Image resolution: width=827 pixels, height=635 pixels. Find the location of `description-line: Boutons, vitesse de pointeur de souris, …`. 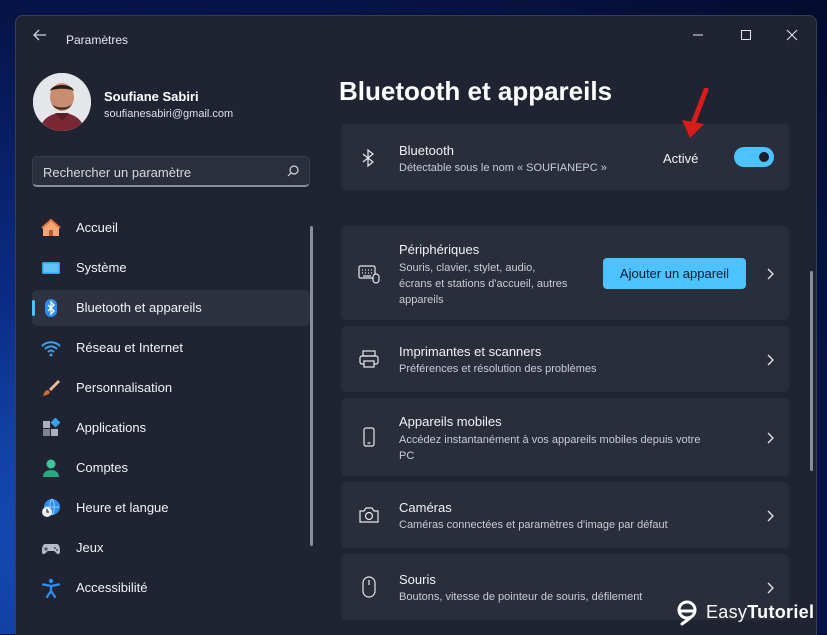

description-line: Boutons, vitesse de pointeur de souris, … is located at coordinates (521, 597).